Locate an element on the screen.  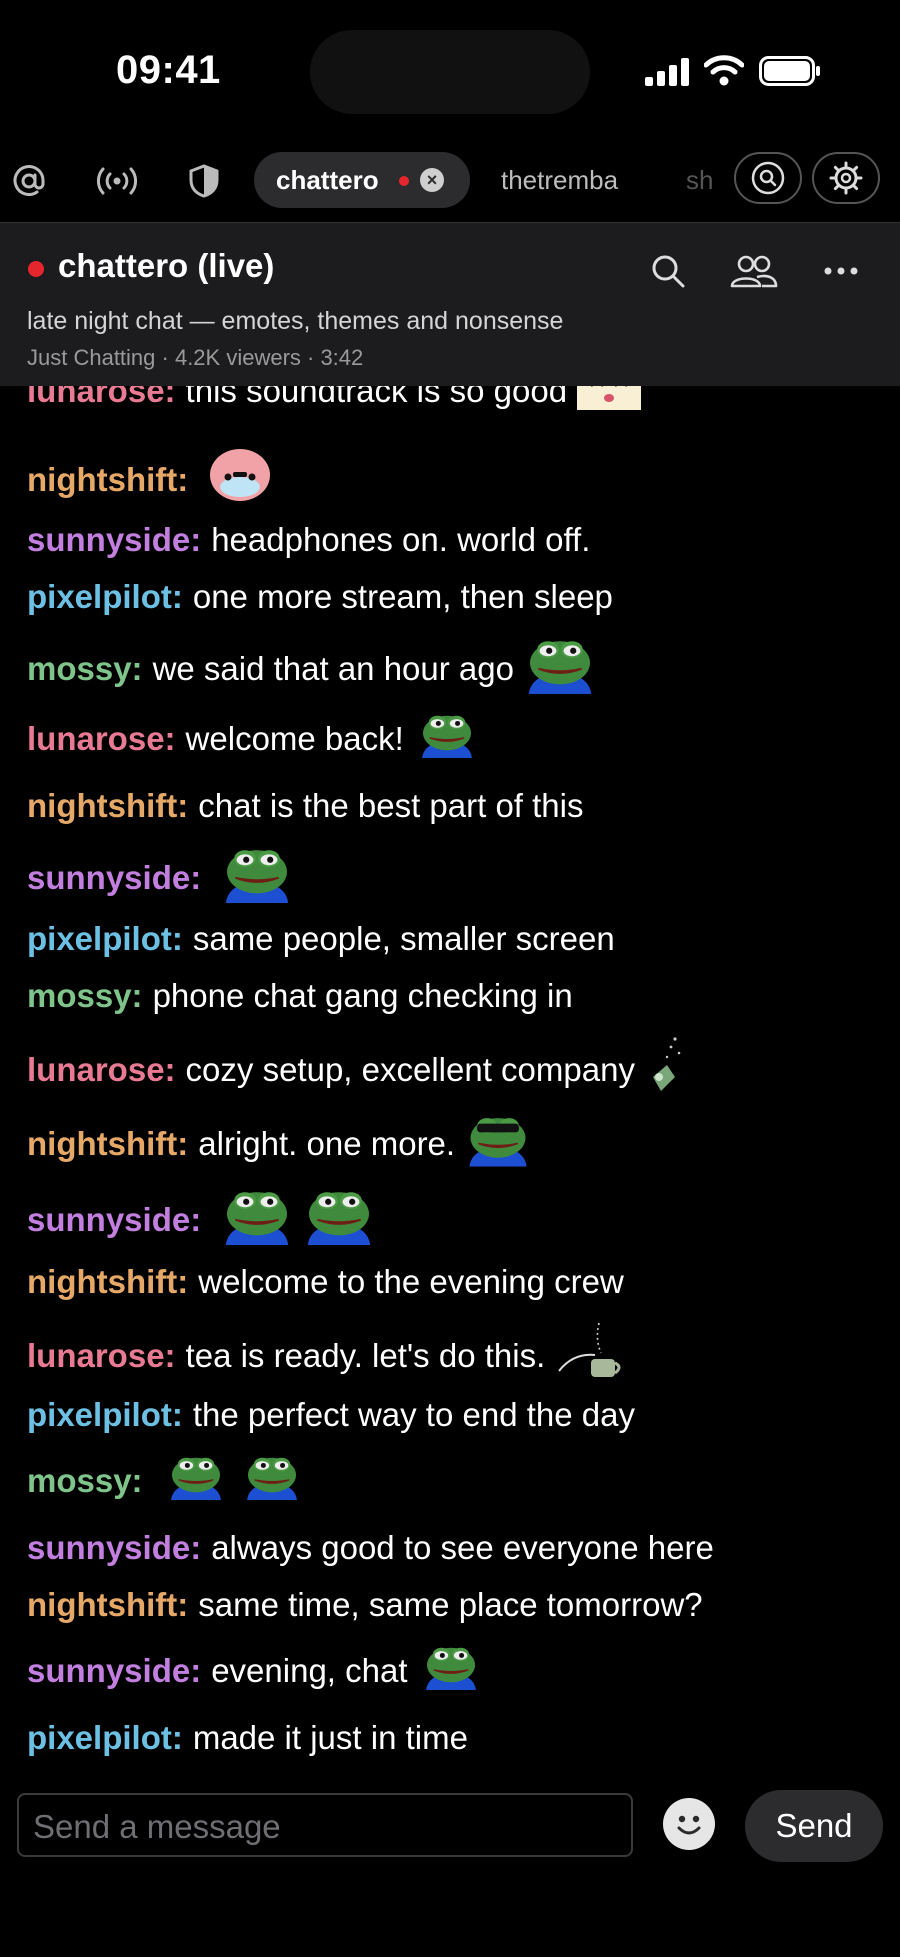
chat-message: mossy: we said that an hour ago is located at coordinates (311, 668).